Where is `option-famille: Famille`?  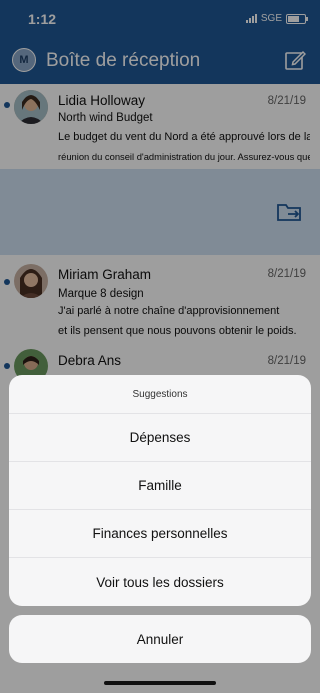 option-famille: Famille is located at coordinates (160, 486).